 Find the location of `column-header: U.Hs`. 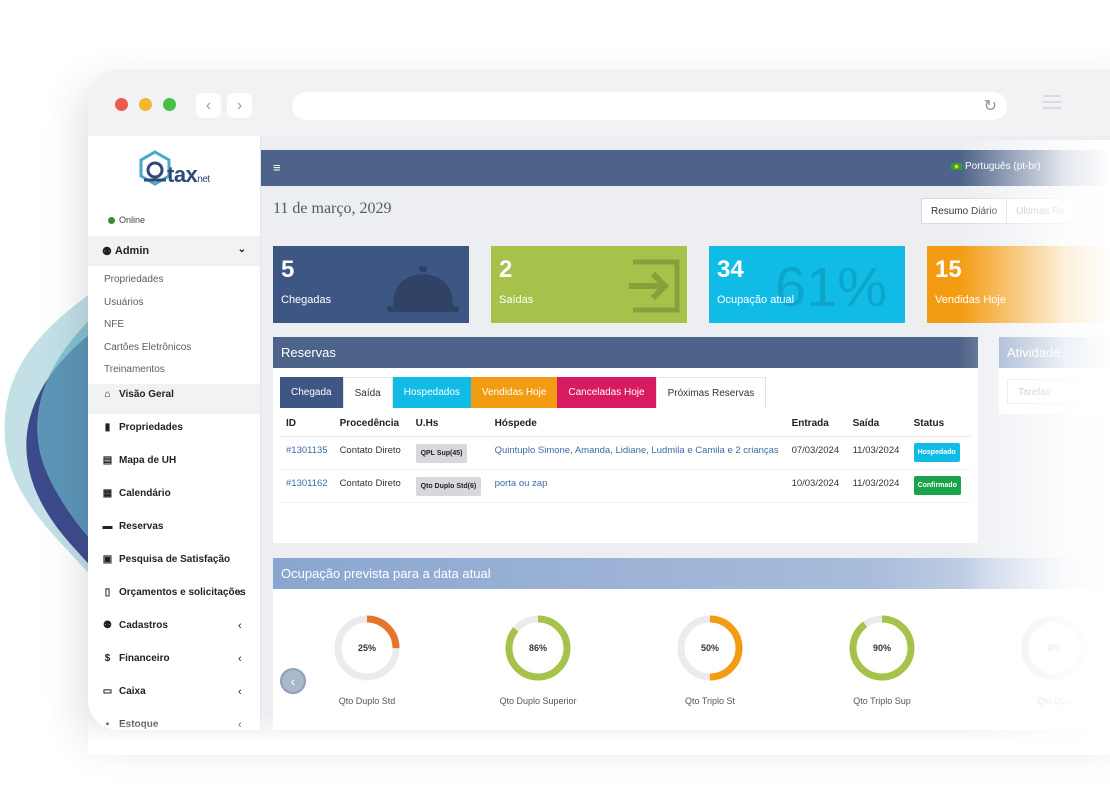

column-header: U.Hs is located at coordinates (449, 424).